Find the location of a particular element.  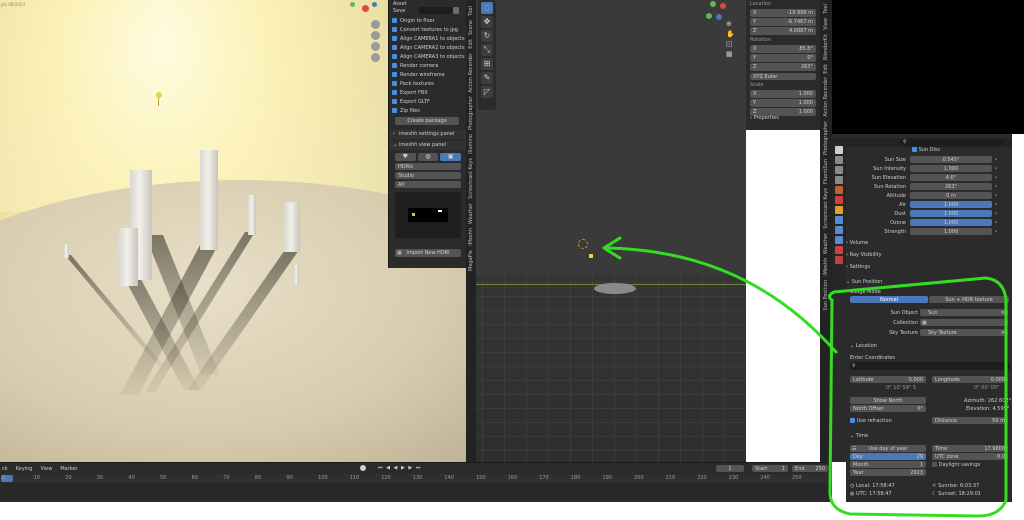

location-section-header: ⌄ Location is located at coordinates (863, 346).